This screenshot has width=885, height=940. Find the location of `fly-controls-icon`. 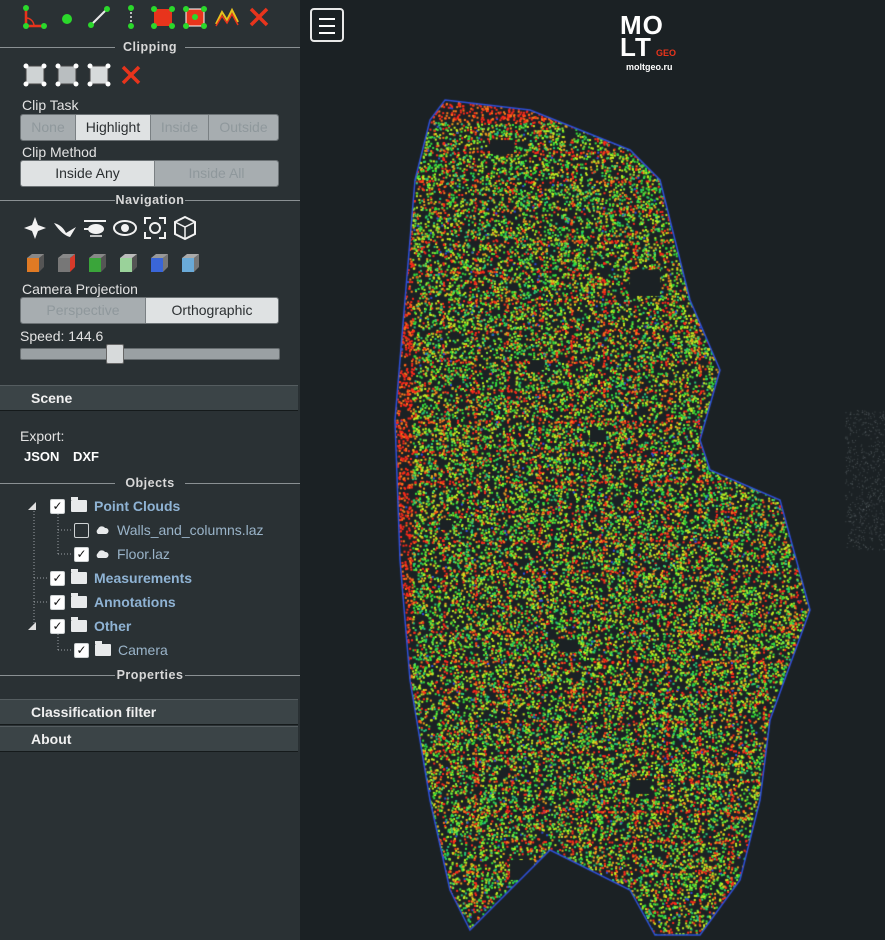

fly-controls-icon is located at coordinates (65, 228).